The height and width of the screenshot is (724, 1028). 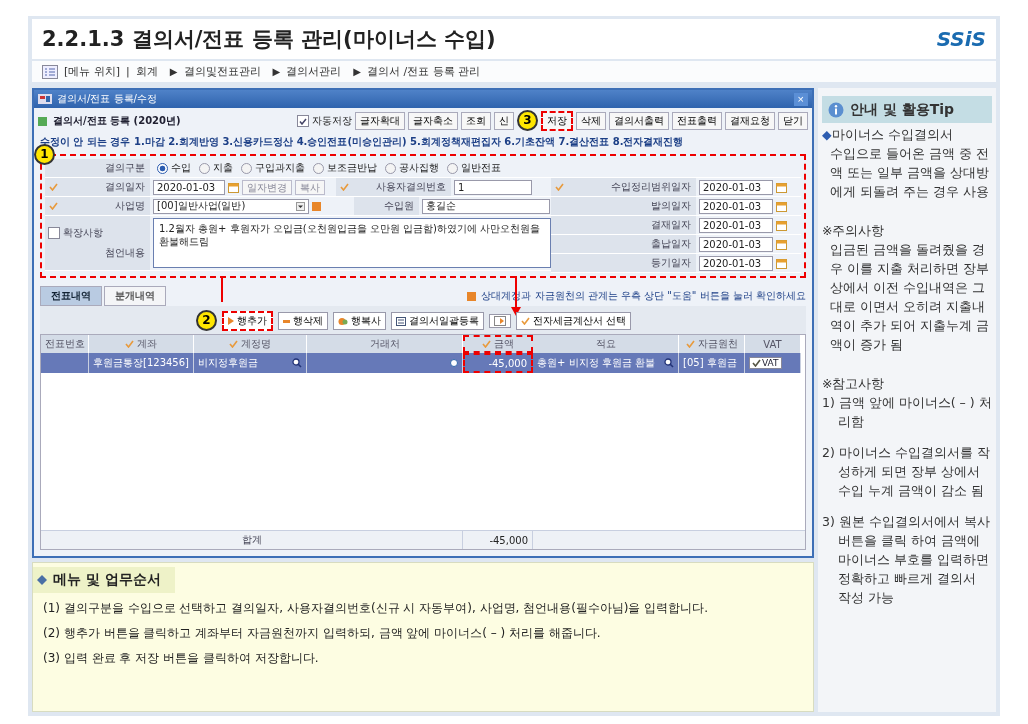 I want to click on tab: 분개내역, so click(x=135, y=296).